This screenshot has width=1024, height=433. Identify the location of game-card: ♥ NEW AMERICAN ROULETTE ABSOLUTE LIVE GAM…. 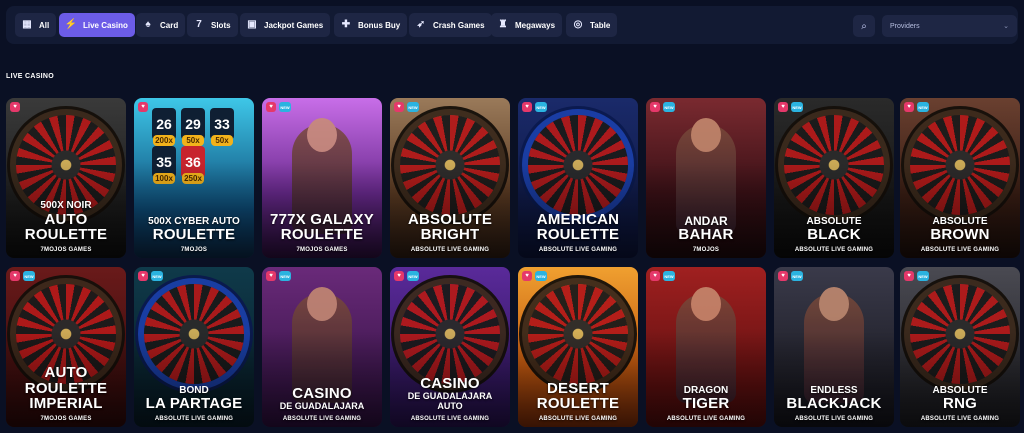
(578, 178).